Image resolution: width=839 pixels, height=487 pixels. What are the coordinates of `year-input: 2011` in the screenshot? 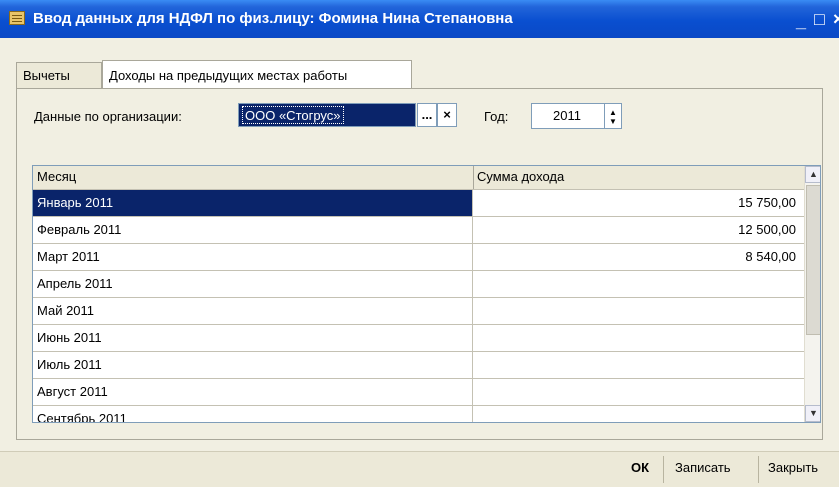 It's located at (568, 116).